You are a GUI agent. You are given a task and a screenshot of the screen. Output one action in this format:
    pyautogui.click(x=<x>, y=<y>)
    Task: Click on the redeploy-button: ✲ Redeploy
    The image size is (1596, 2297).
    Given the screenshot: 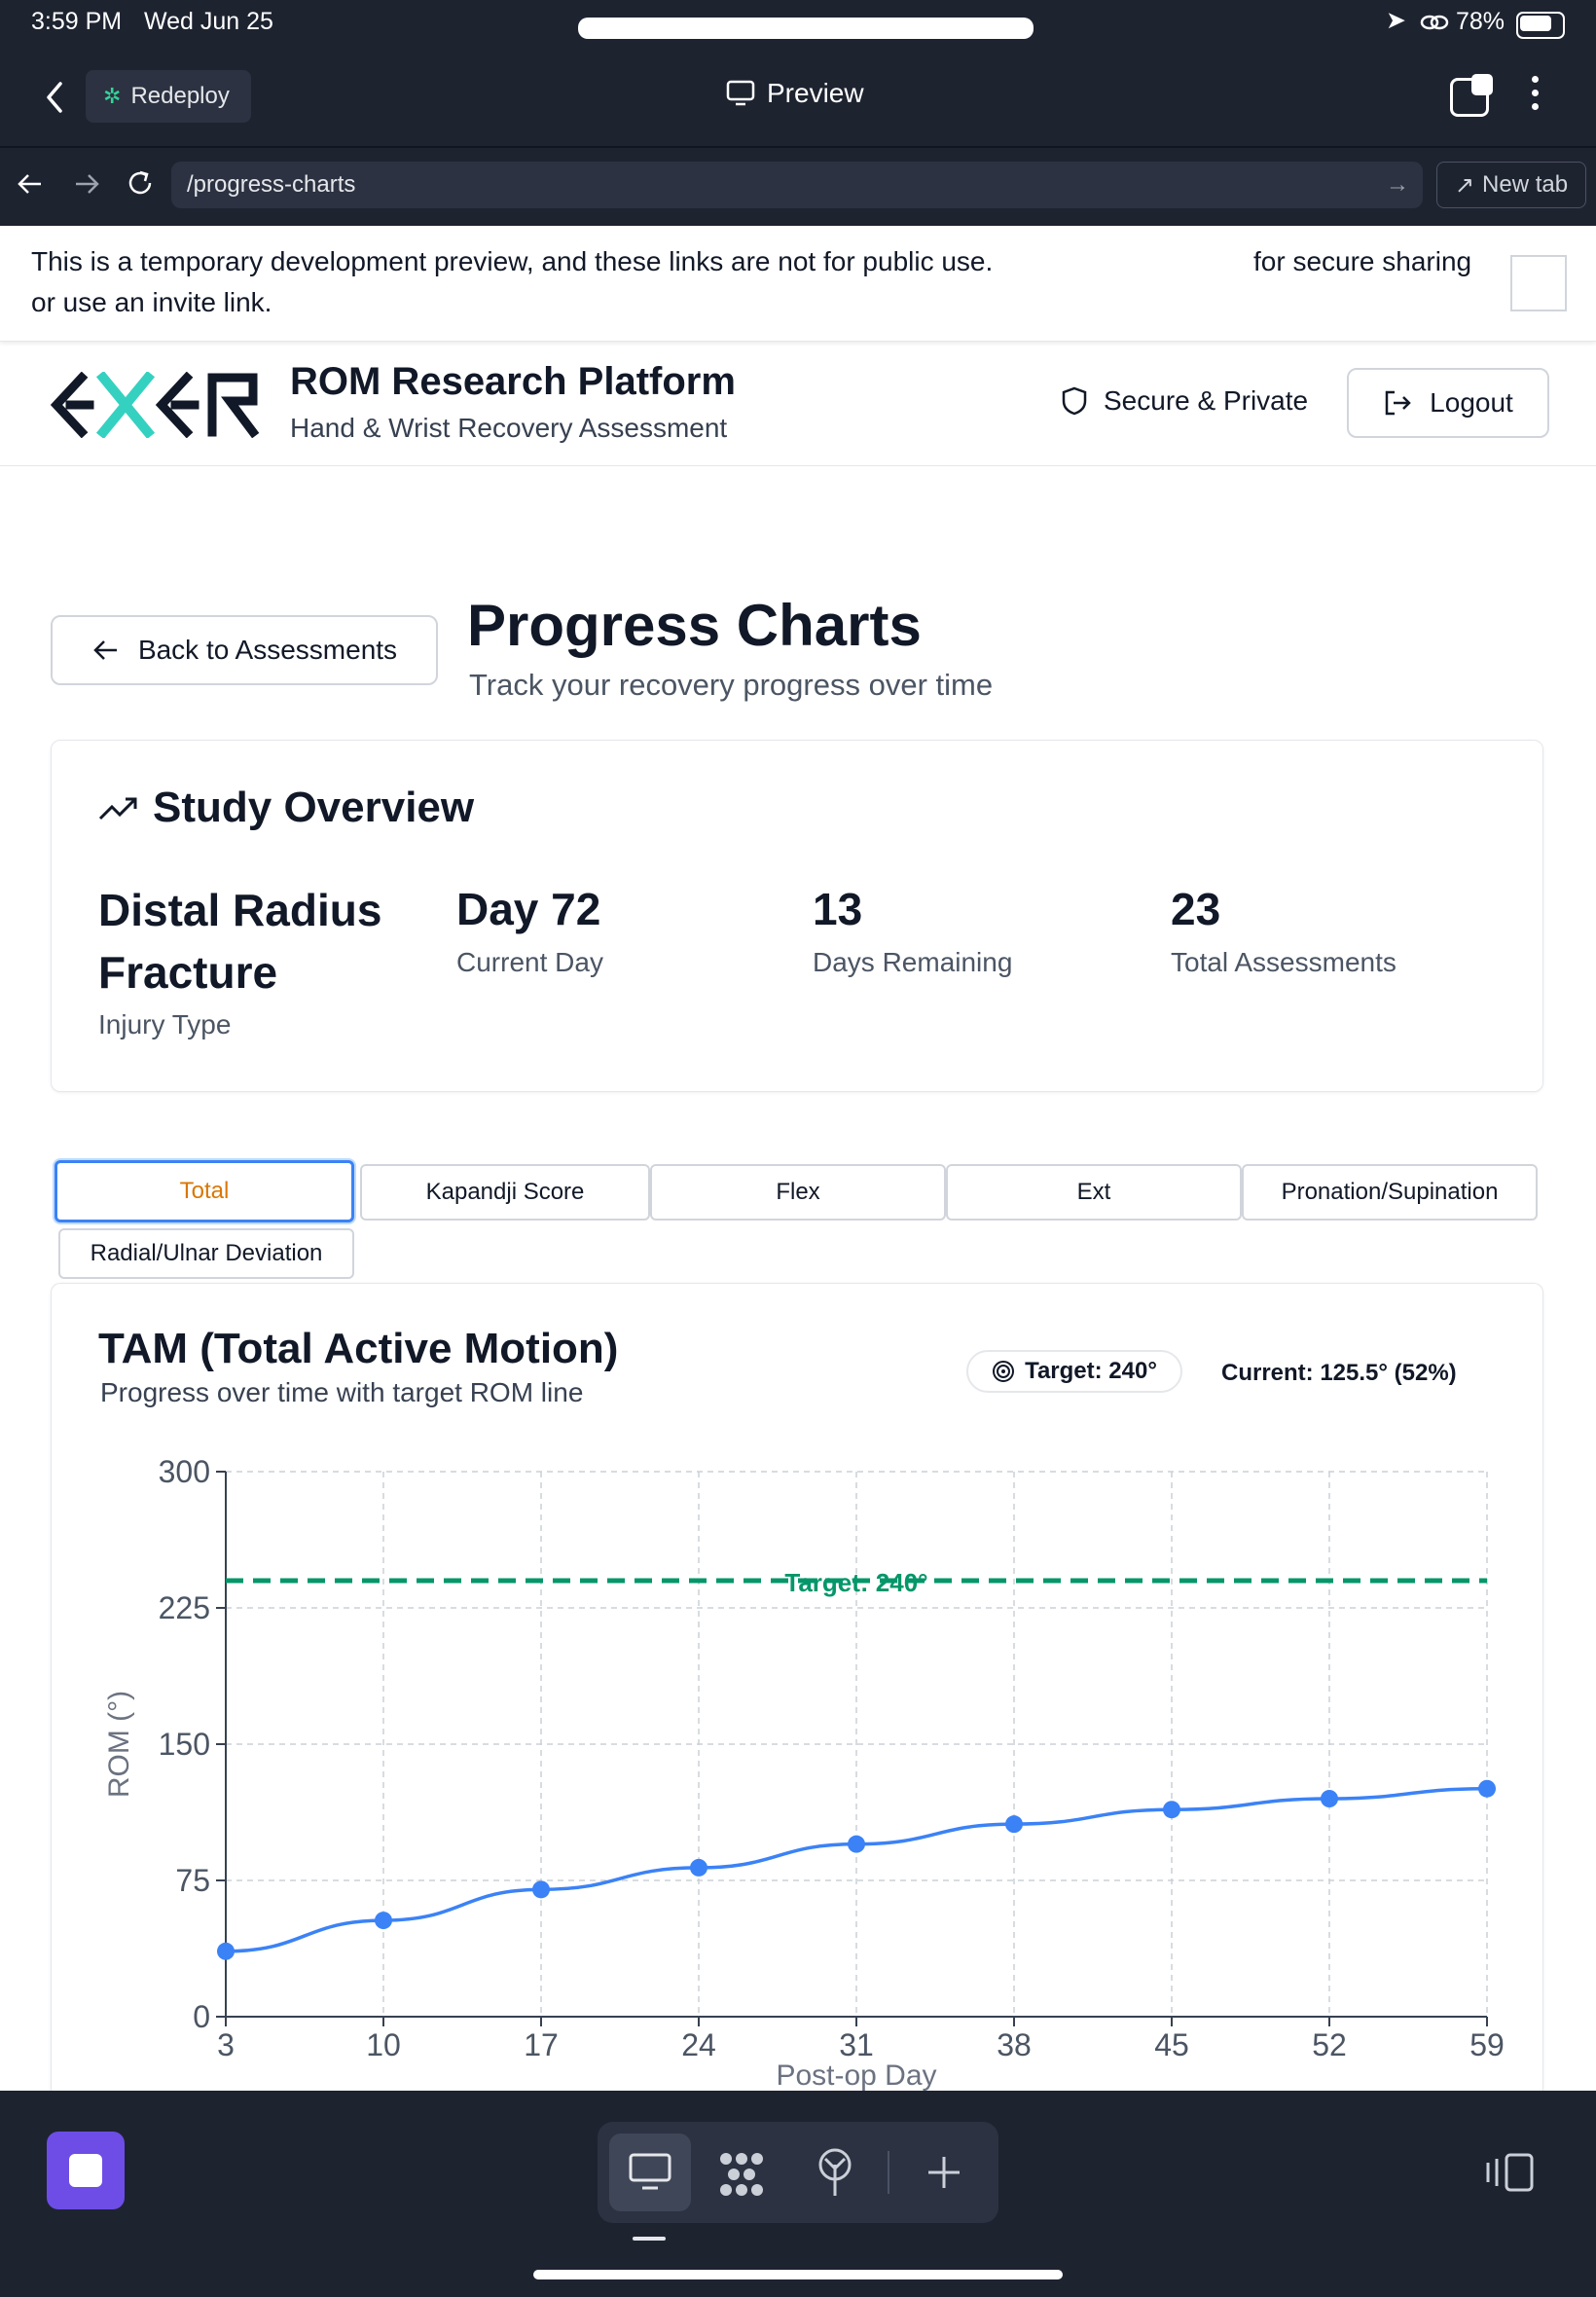 What is the action you would take?
    pyautogui.click(x=168, y=96)
    